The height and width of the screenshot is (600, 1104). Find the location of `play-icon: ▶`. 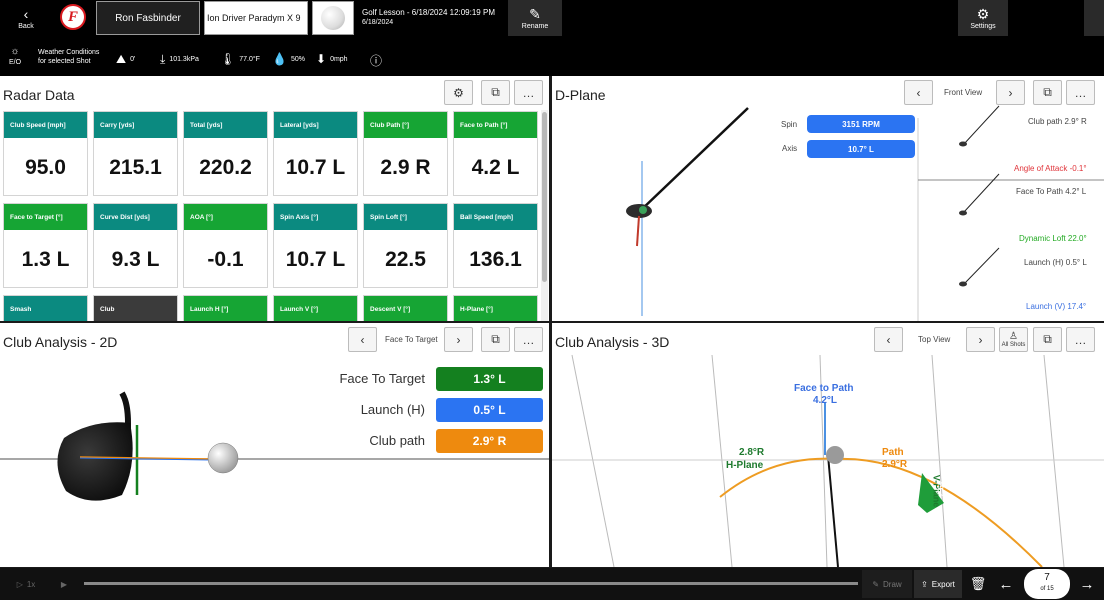

play-icon: ▶ is located at coordinates (64, 584).